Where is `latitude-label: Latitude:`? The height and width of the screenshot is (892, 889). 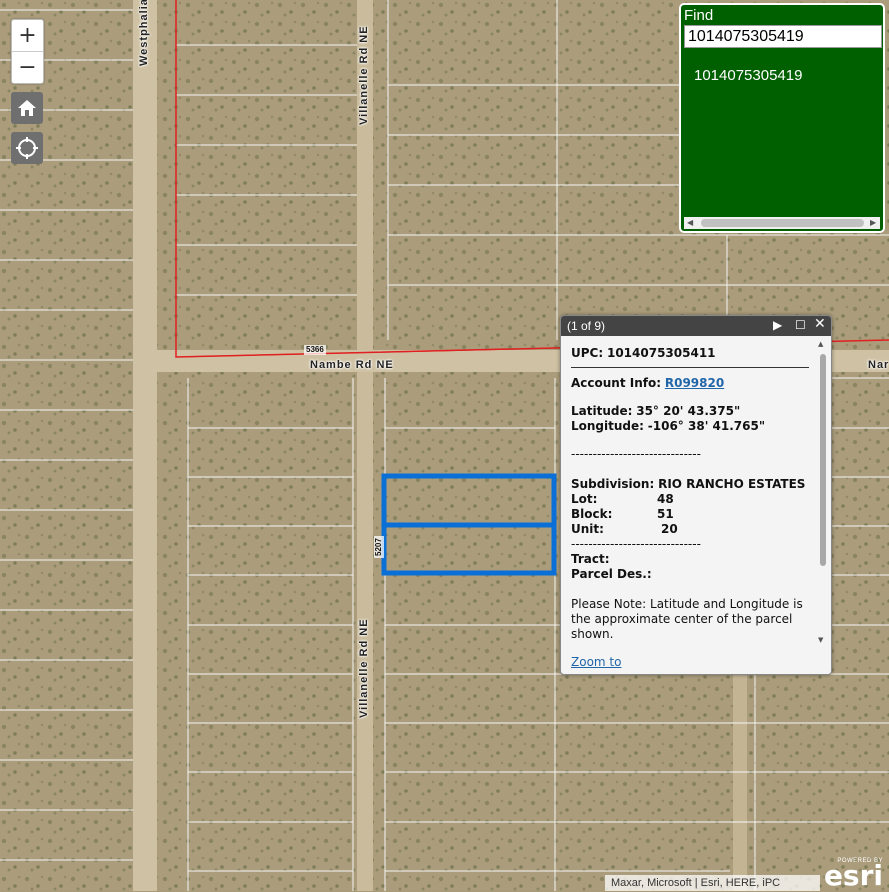 latitude-label: Latitude: is located at coordinates (602, 411).